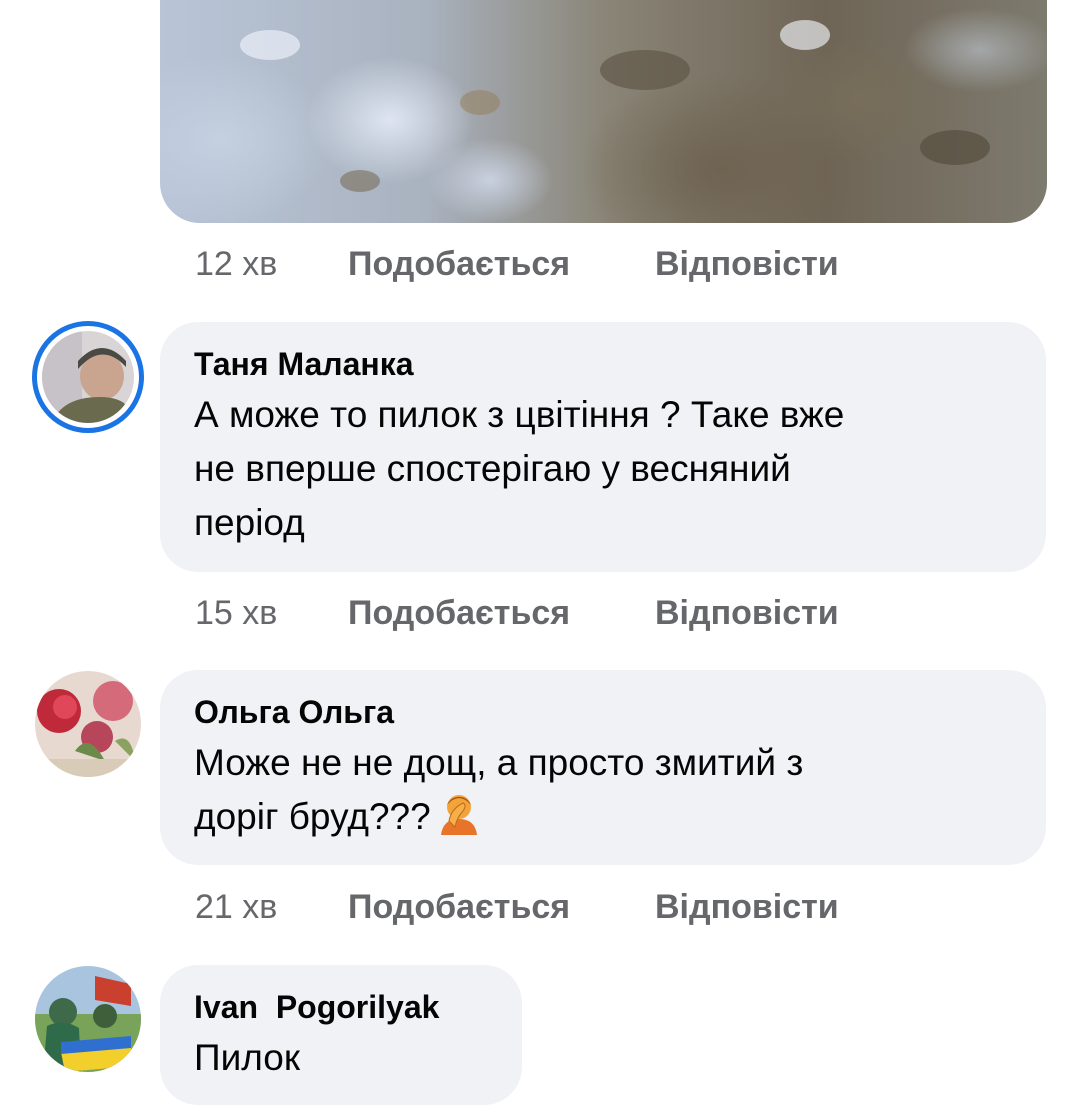 This screenshot has width=1080, height=1105. I want to click on comment-text-line: не вперше спостерігаю у весняний, so click(492, 468).